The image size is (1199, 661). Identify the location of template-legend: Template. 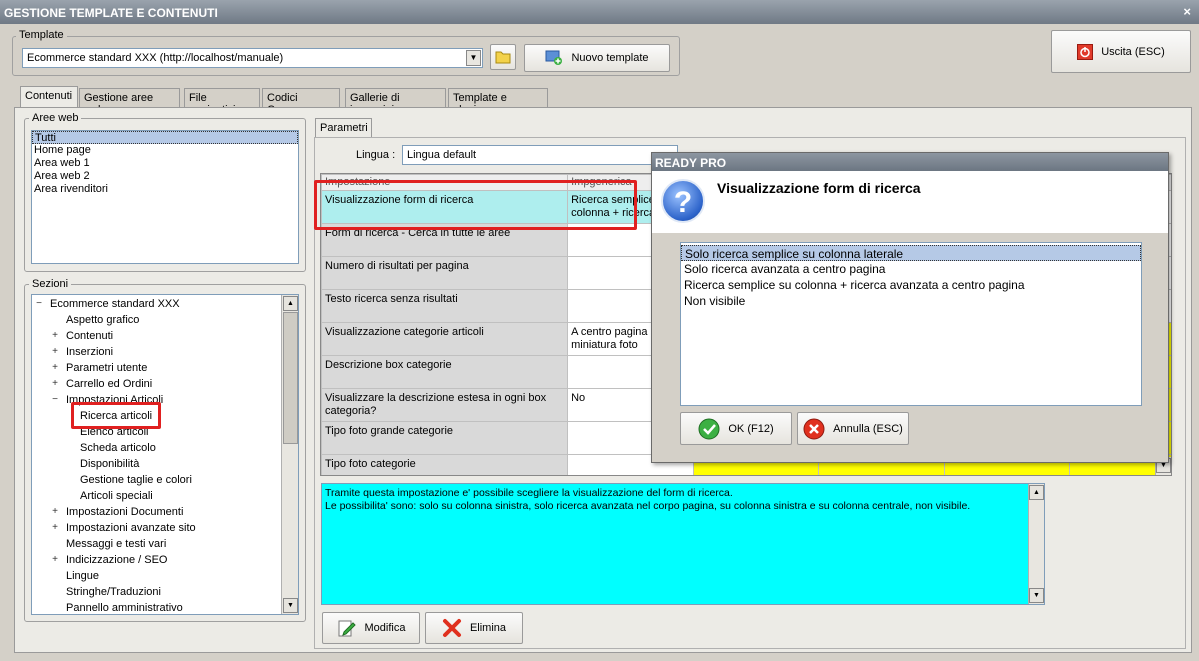
(41, 35).